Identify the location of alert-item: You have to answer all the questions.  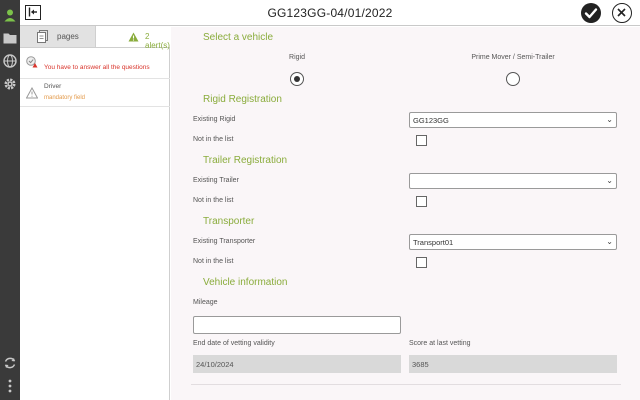
(95, 63).